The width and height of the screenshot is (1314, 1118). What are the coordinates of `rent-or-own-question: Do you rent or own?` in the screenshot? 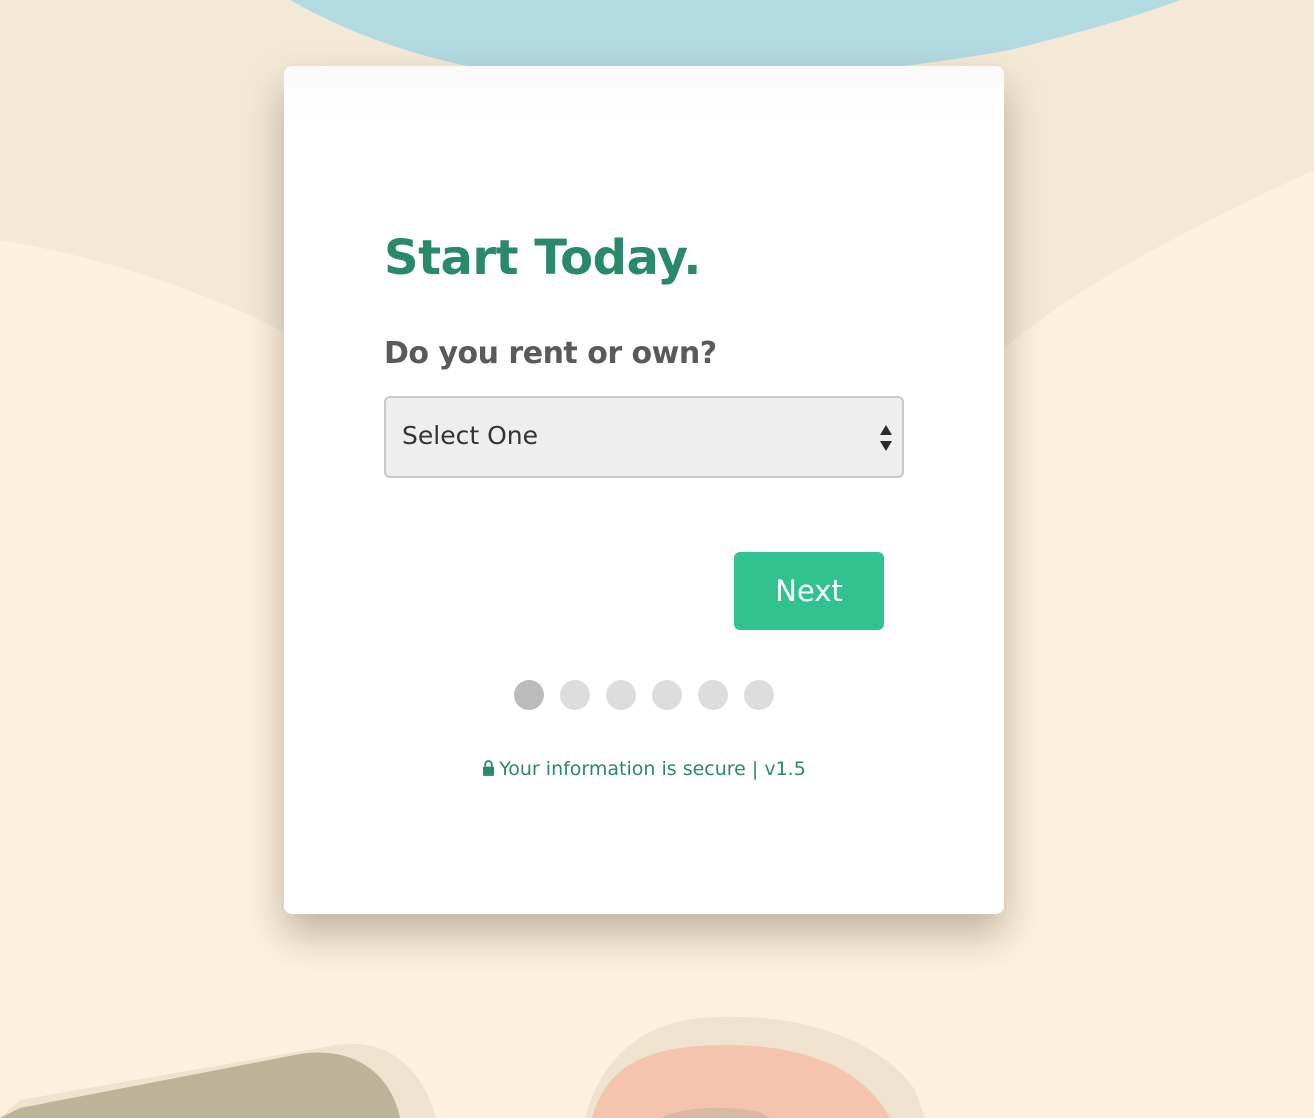 It's located at (550, 353).